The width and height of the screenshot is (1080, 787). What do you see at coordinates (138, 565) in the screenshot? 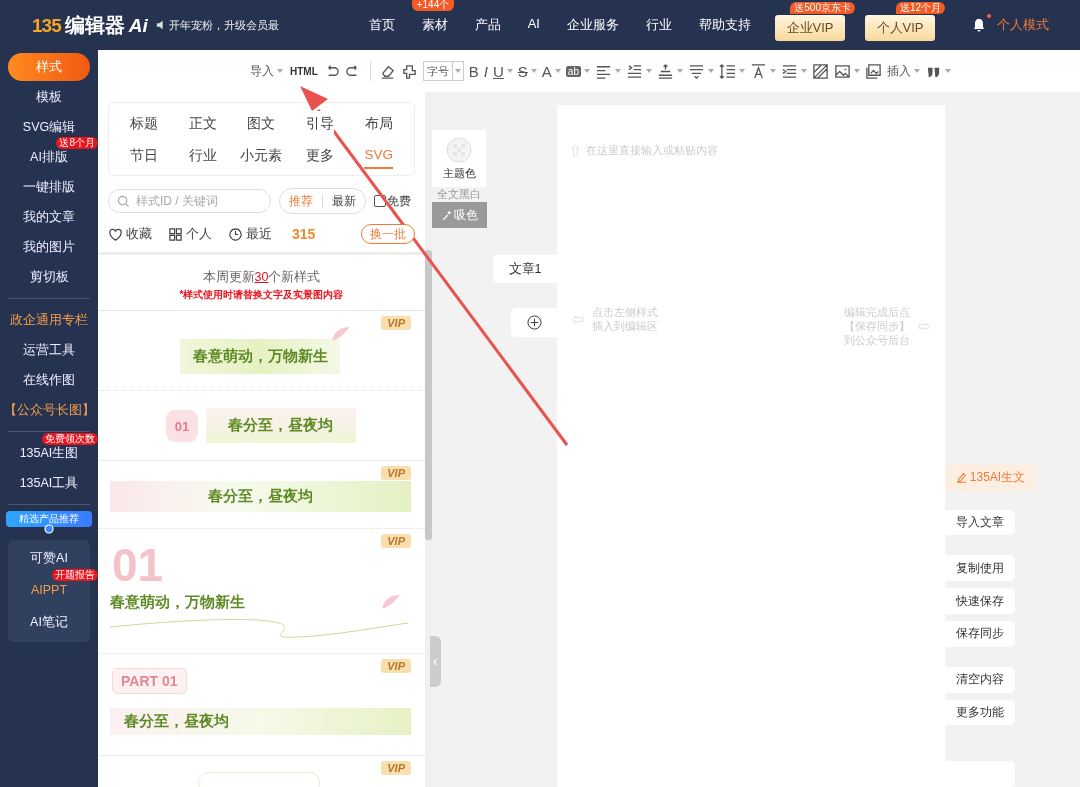
I see `large-number: 01` at bounding box center [138, 565].